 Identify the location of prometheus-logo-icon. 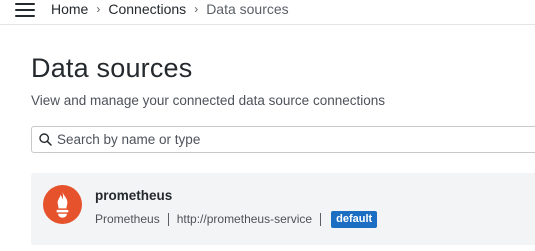
(62, 204).